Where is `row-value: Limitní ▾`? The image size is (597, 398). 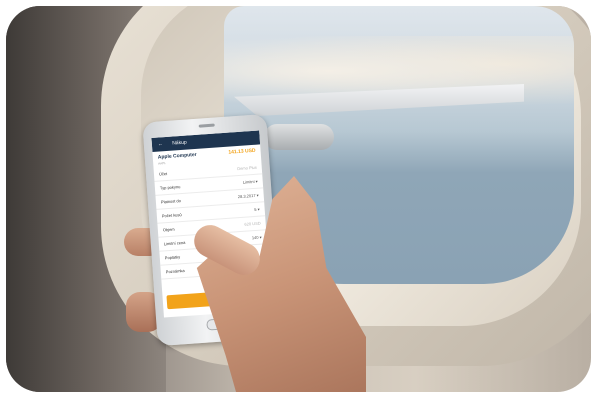
row-value: Limitní ▾ is located at coordinates (250, 182).